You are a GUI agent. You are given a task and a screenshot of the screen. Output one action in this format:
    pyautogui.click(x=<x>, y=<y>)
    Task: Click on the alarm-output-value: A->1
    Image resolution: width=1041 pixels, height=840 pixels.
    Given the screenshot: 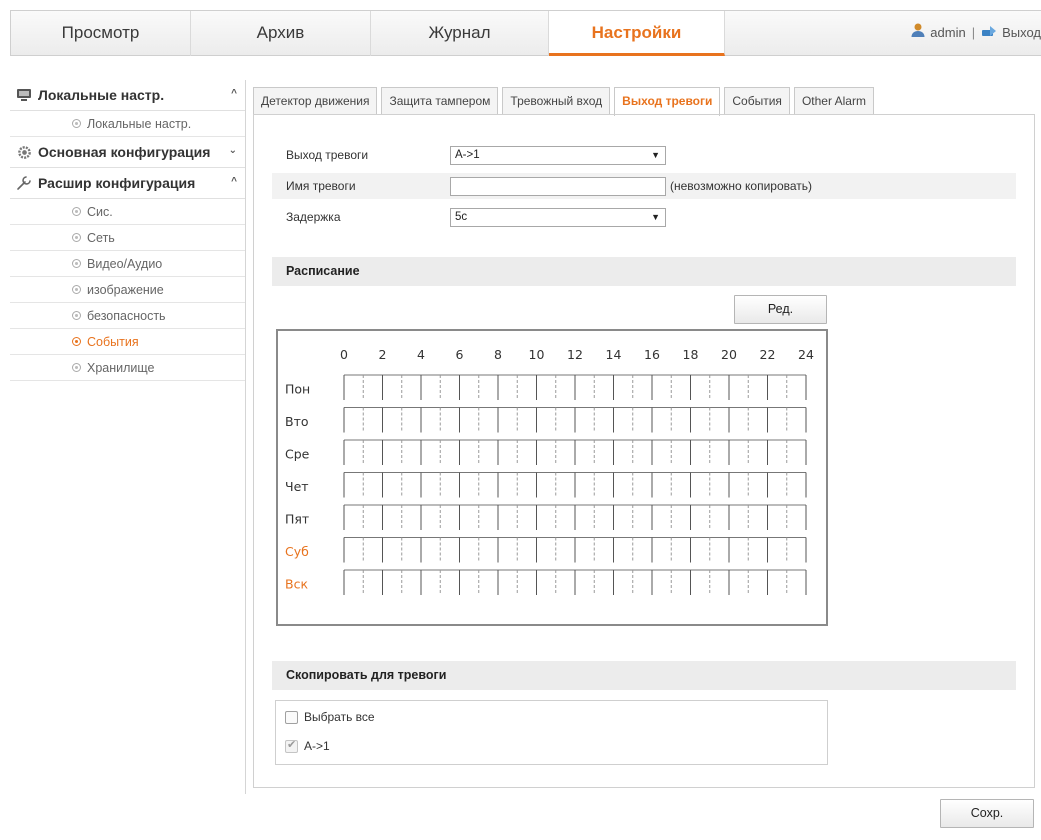 What is the action you would take?
    pyautogui.click(x=467, y=154)
    